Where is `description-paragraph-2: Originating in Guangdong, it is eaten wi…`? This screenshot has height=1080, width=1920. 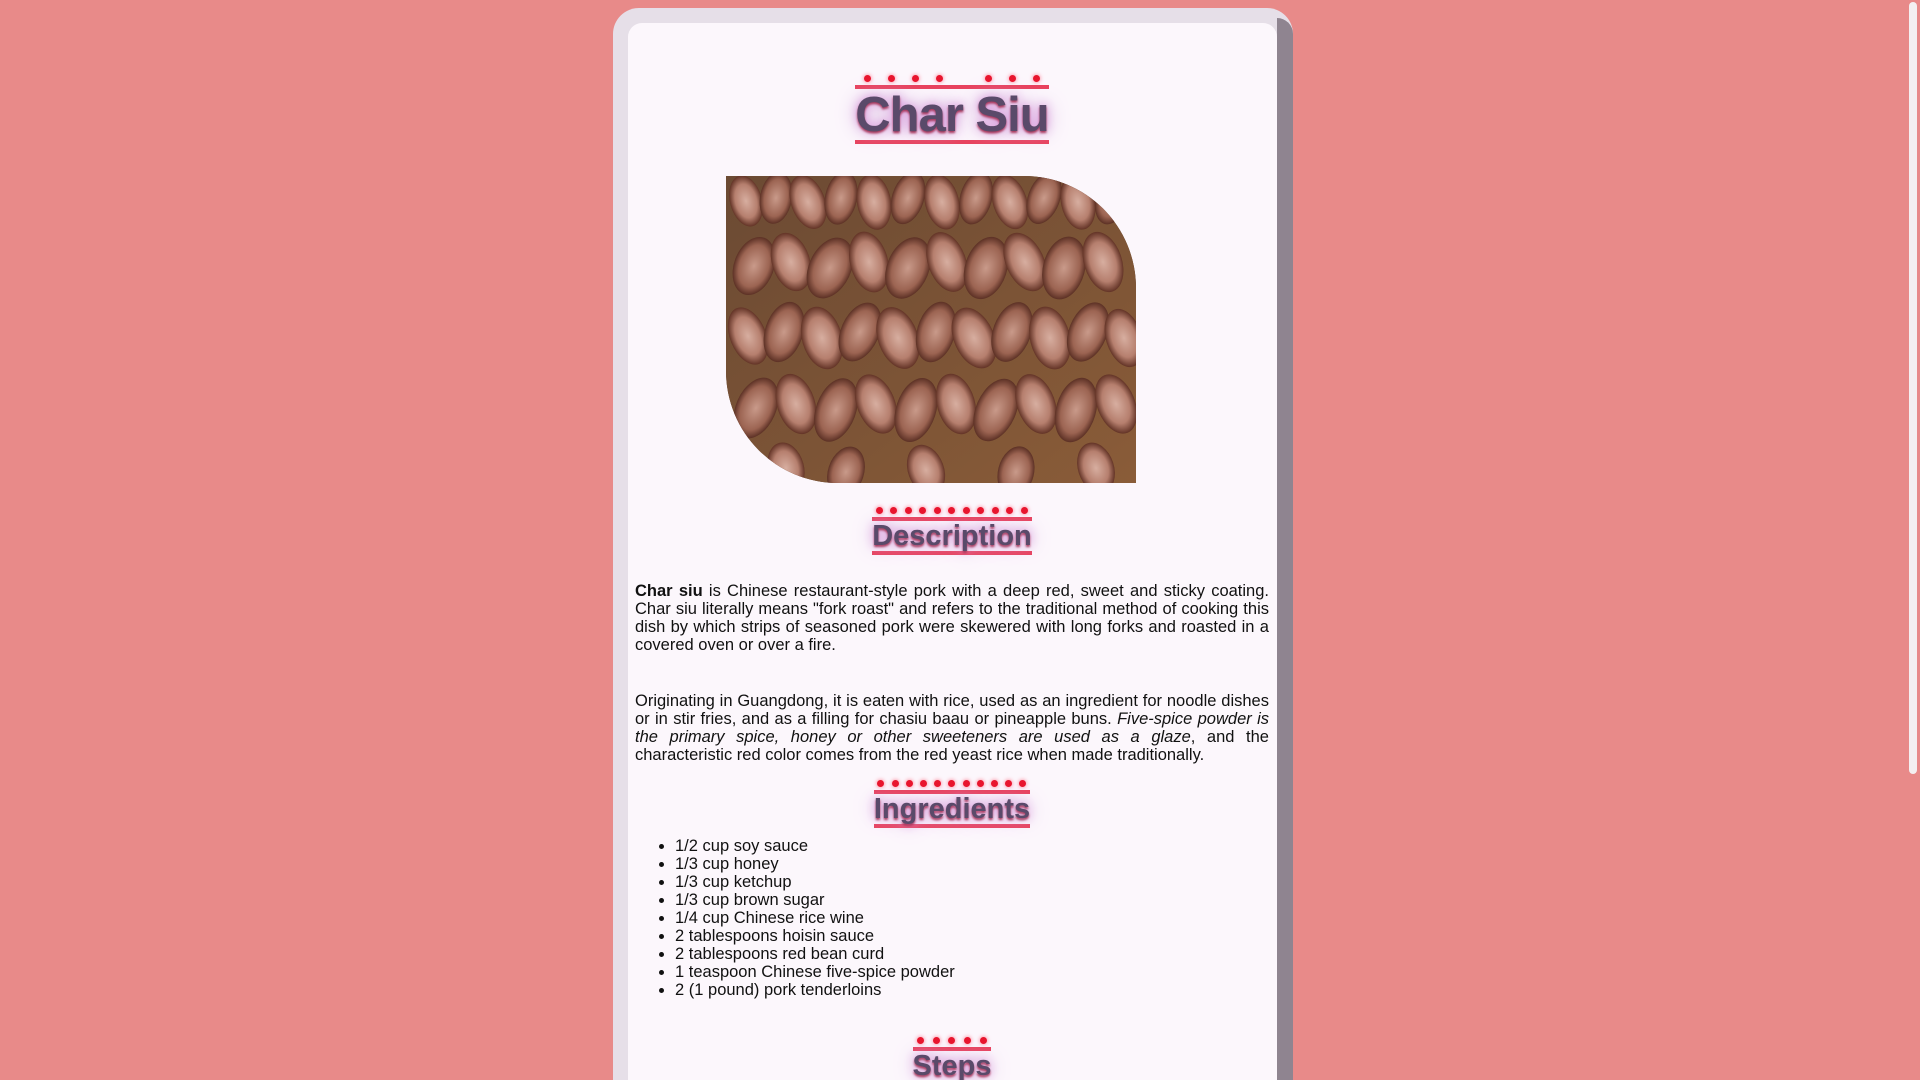 description-paragraph-2: Originating in Guangdong, it is eaten wi… is located at coordinates (952, 728).